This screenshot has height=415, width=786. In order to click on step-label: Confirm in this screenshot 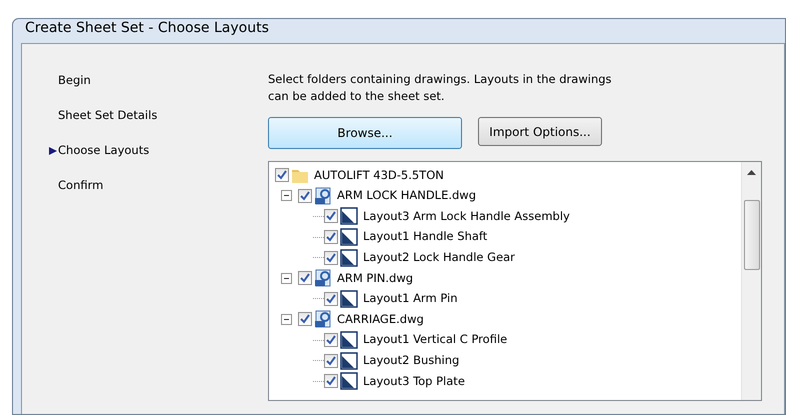, I will do `click(81, 186)`.